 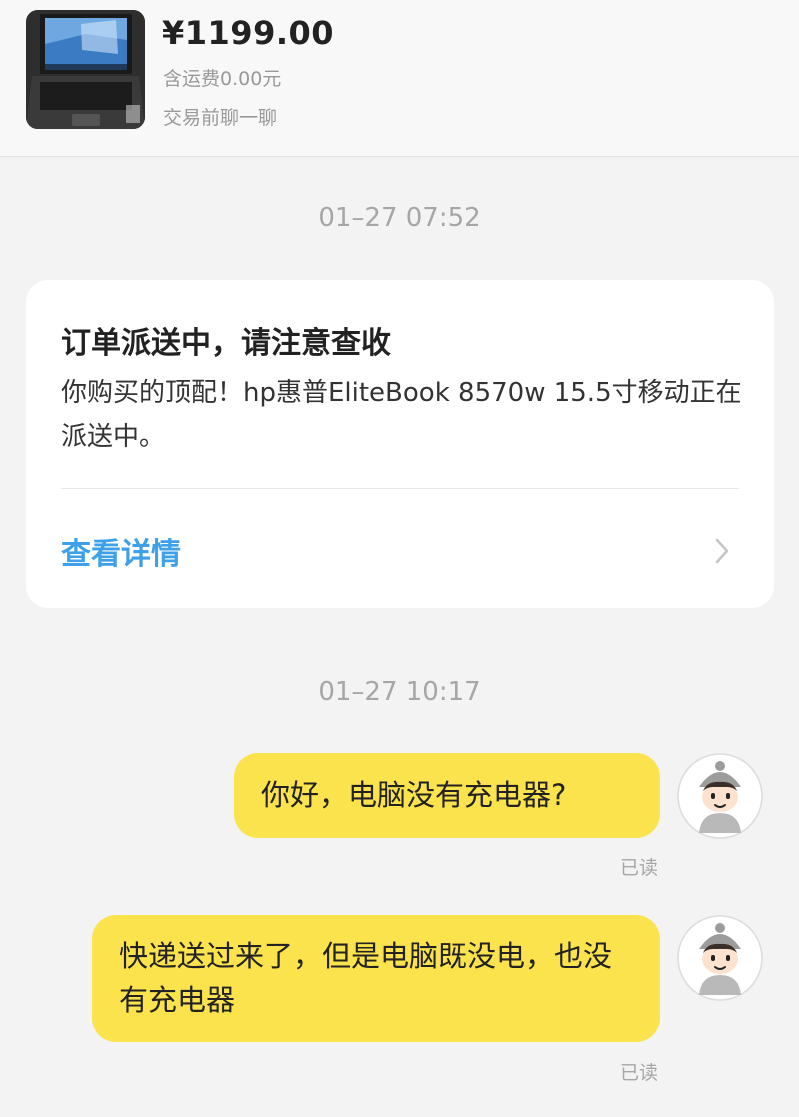 I want to click on product-thumbnail, so click(x=85, y=69).